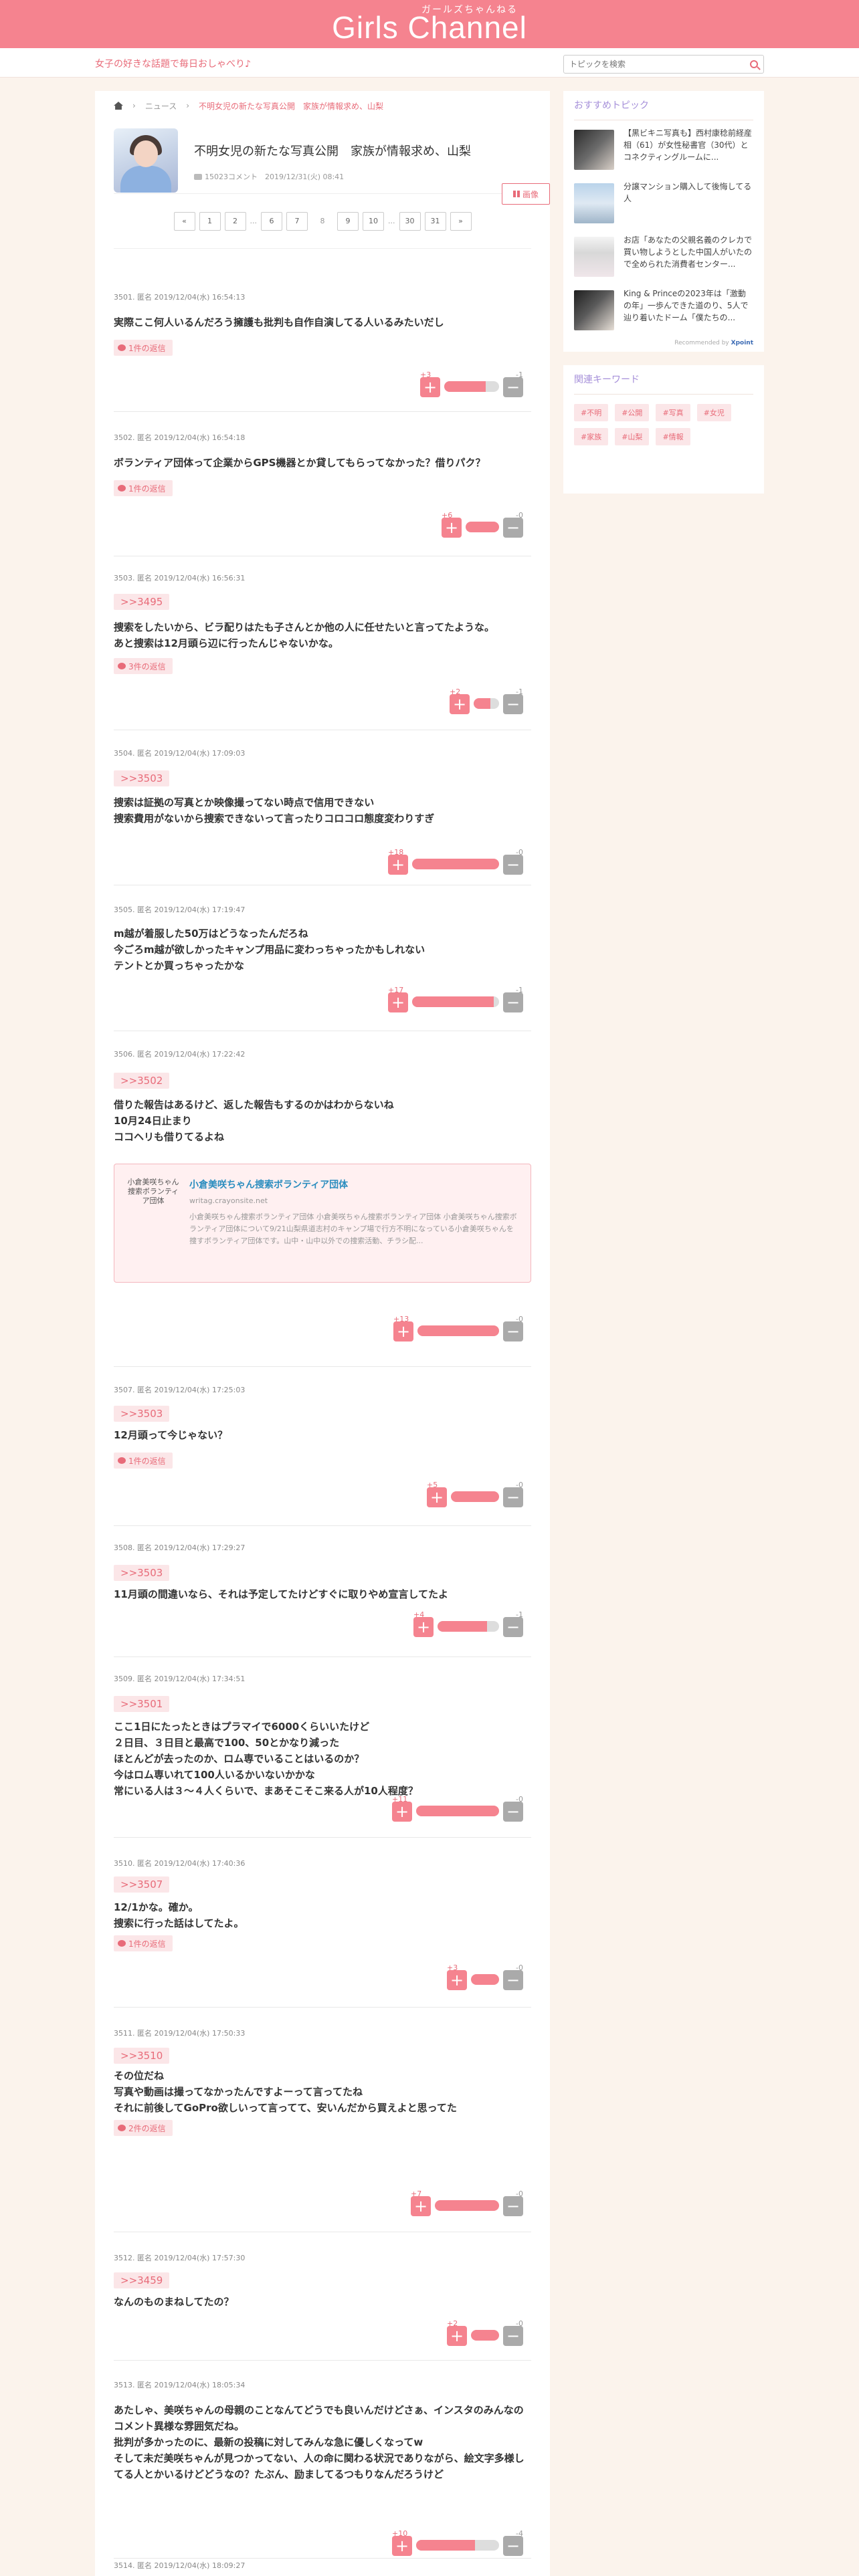 The height and width of the screenshot is (2576, 859). I want to click on comment-meta: 3514. 匿名 2019/12/04(水) 18:09:27, so click(180, 2565).